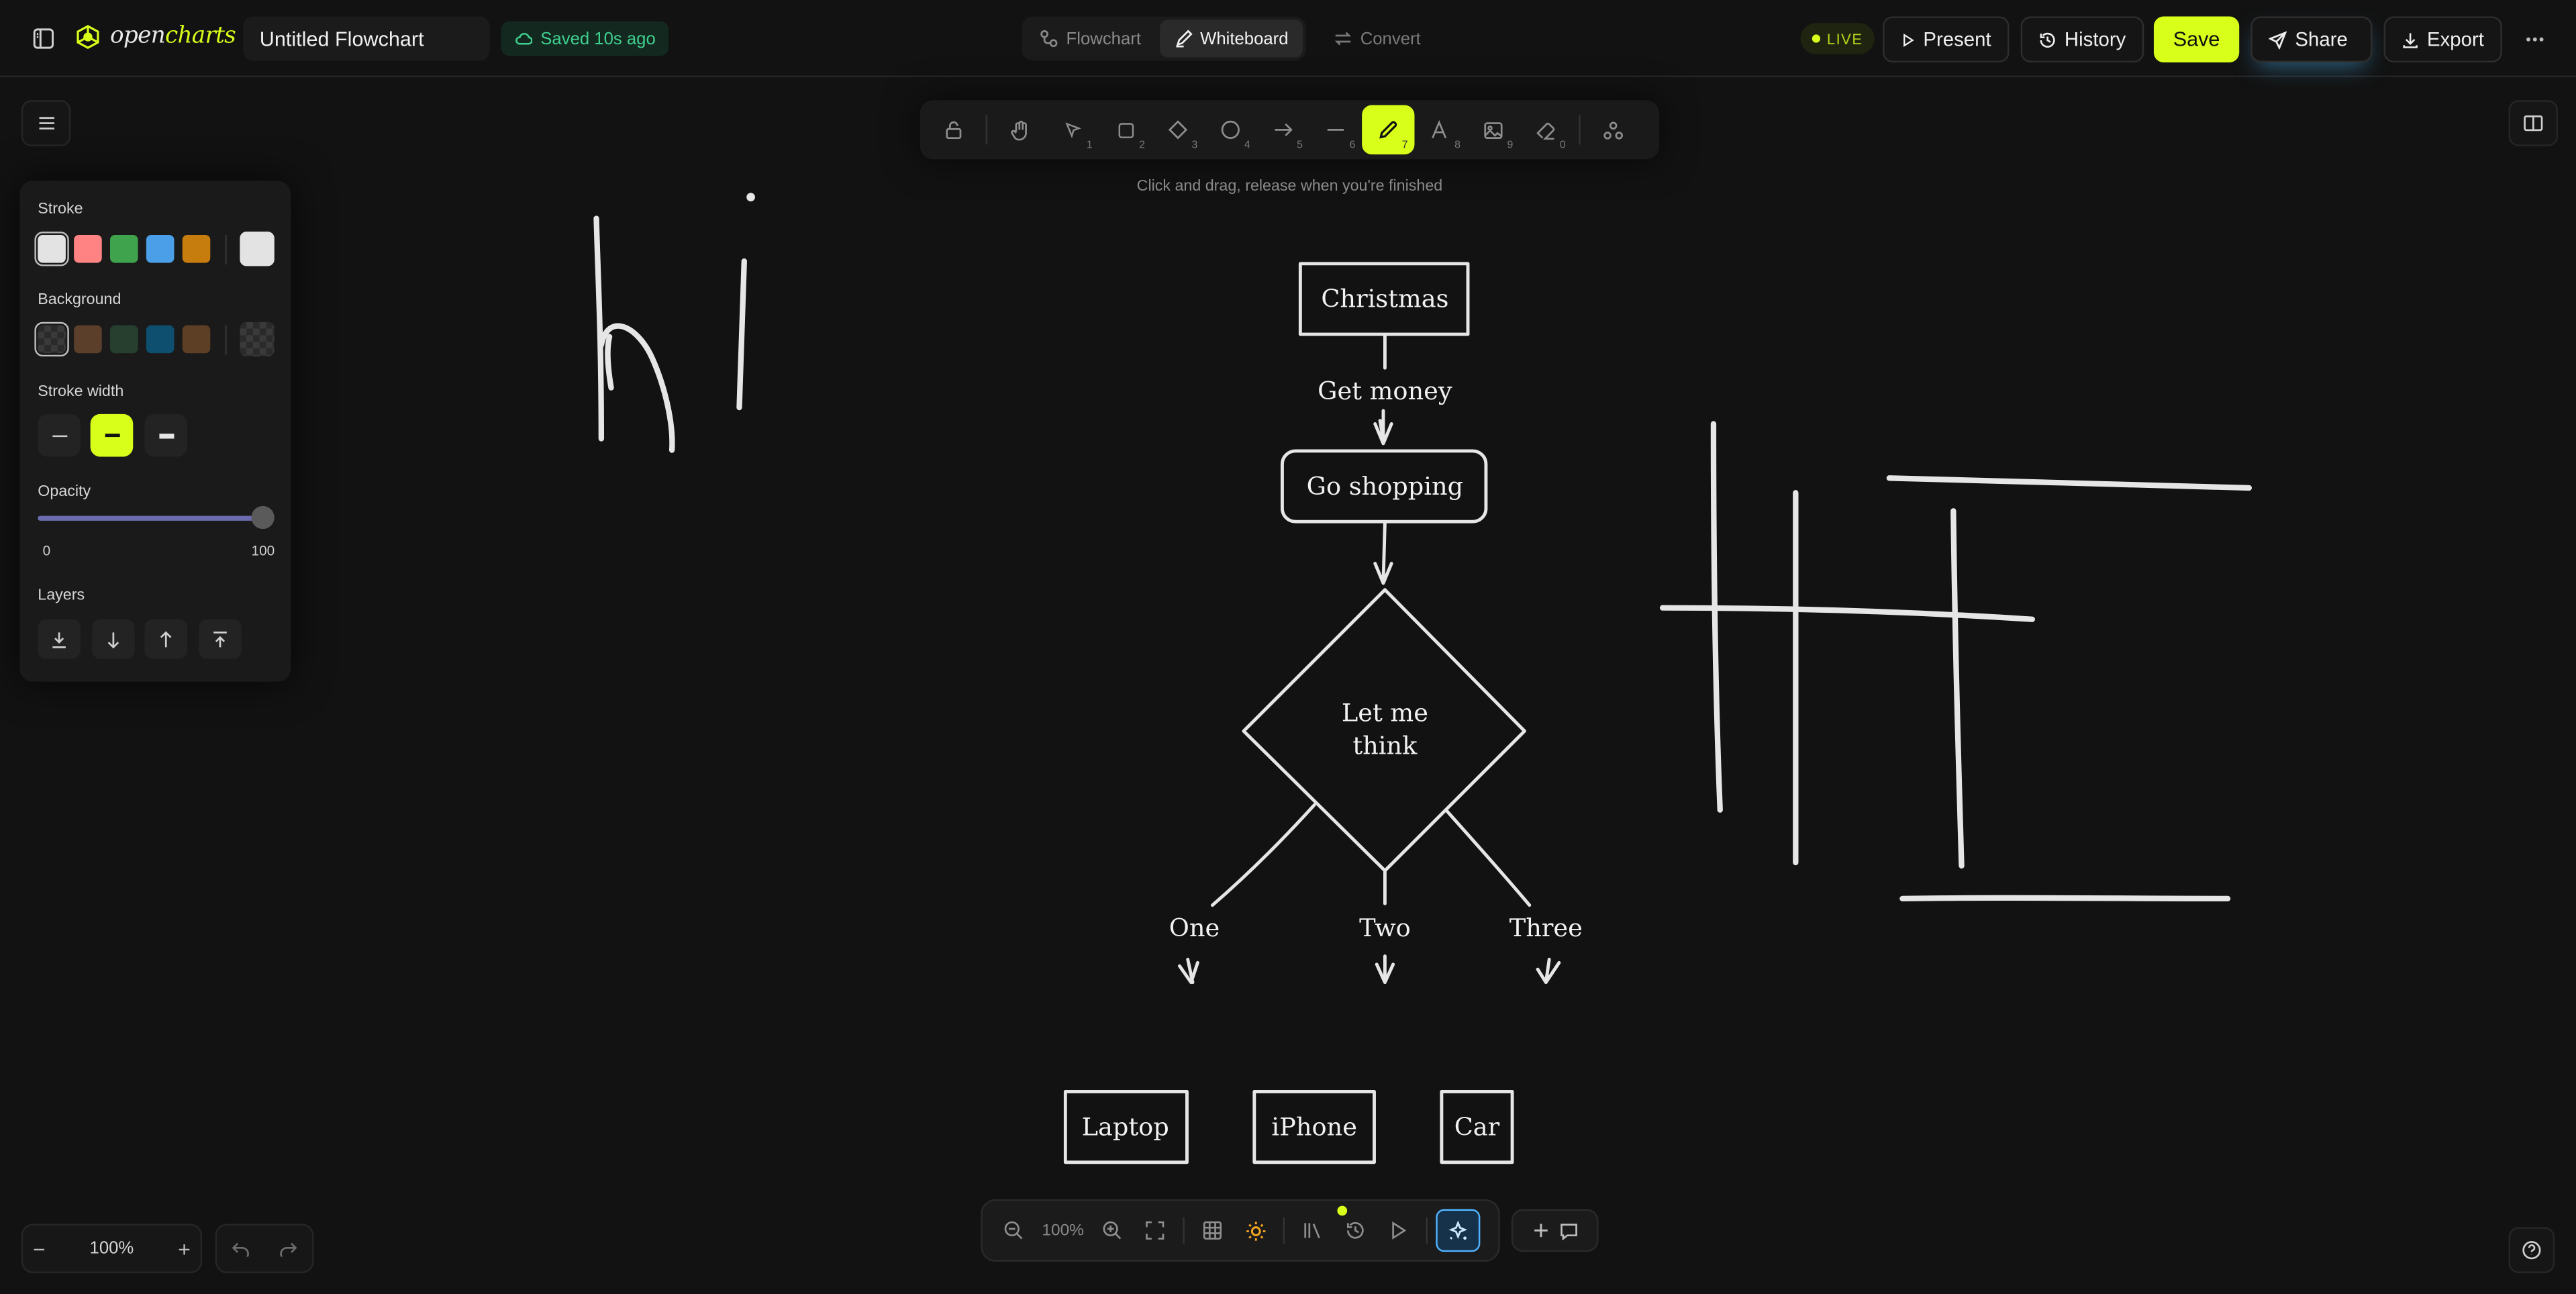  What do you see at coordinates (123, 249) in the screenshot?
I see `stroke-color-green` at bounding box center [123, 249].